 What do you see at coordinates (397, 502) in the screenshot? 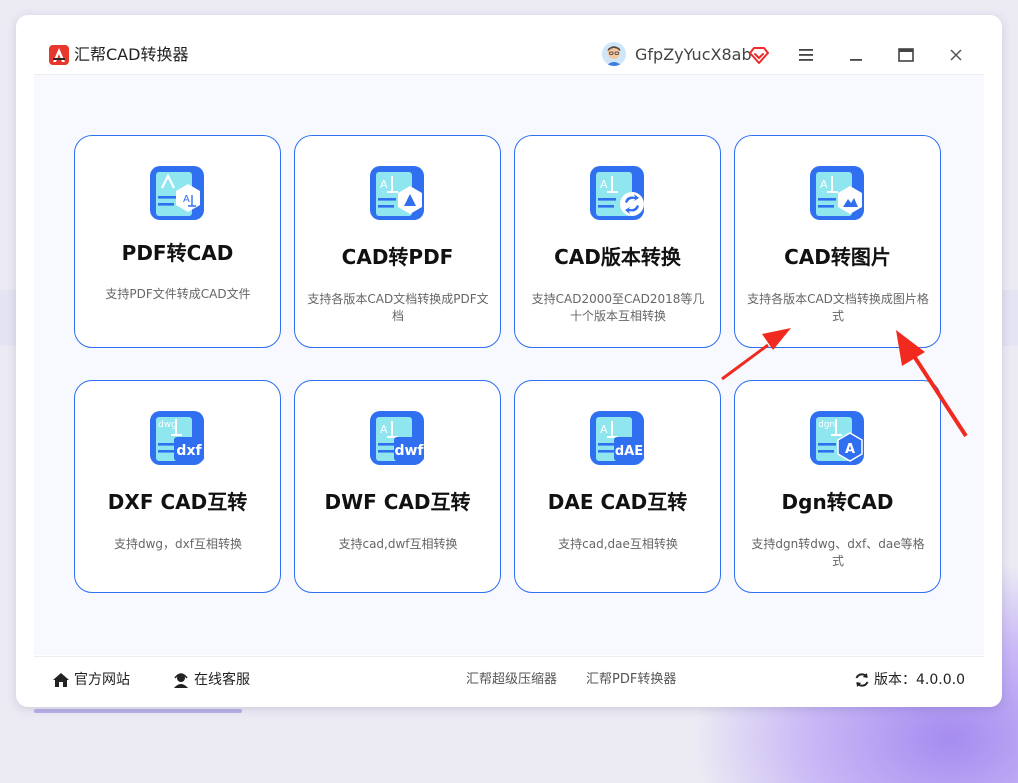
I see `card-title: DWF CAD互转` at bounding box center [397, 502].